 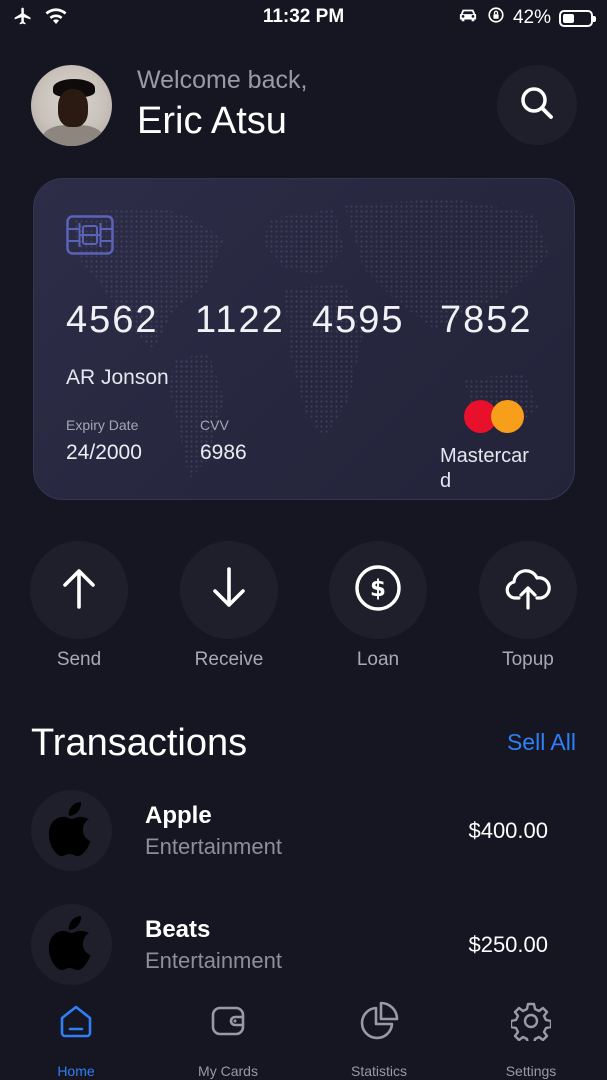 What do you see at coordinates (104, 452) in the screenshot?
I see `expiry-value: 24/2000` at bounding box center [104, 452].